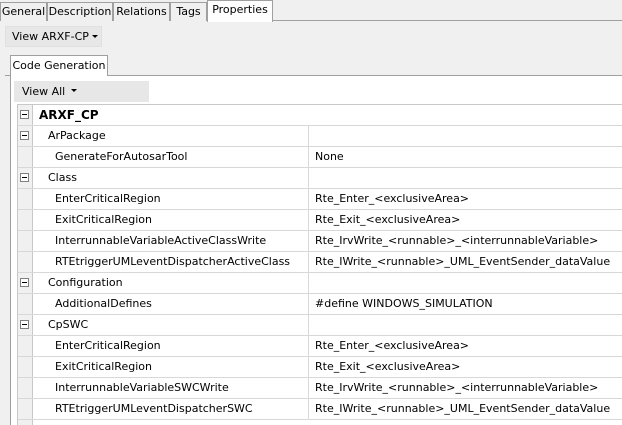 Image resolution: width=622 pixels, height=425 pixels. What do you see at coordinates (23, 11) in the screenshot?
I see `tab-general: General` at bounding box center [23, 11].